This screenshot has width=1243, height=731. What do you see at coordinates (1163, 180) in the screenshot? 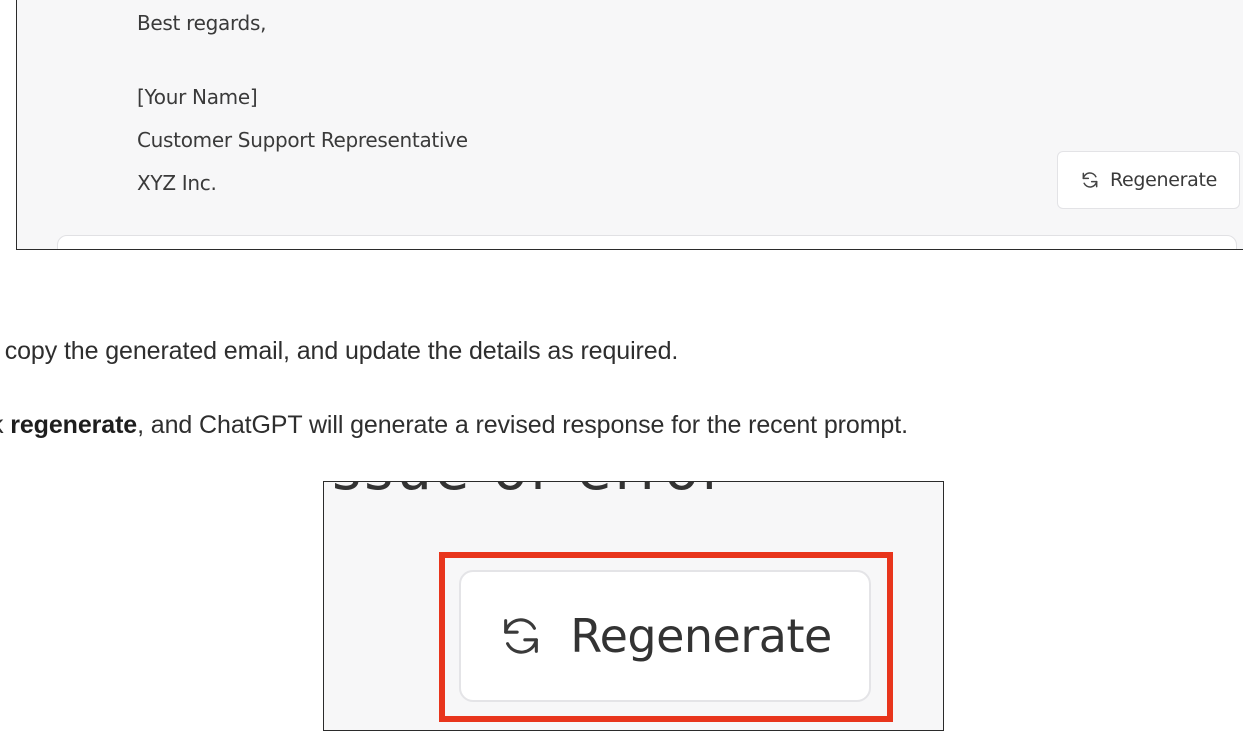
I see `regenerate-label: Regenerate` at bounding box center [1163, 180].